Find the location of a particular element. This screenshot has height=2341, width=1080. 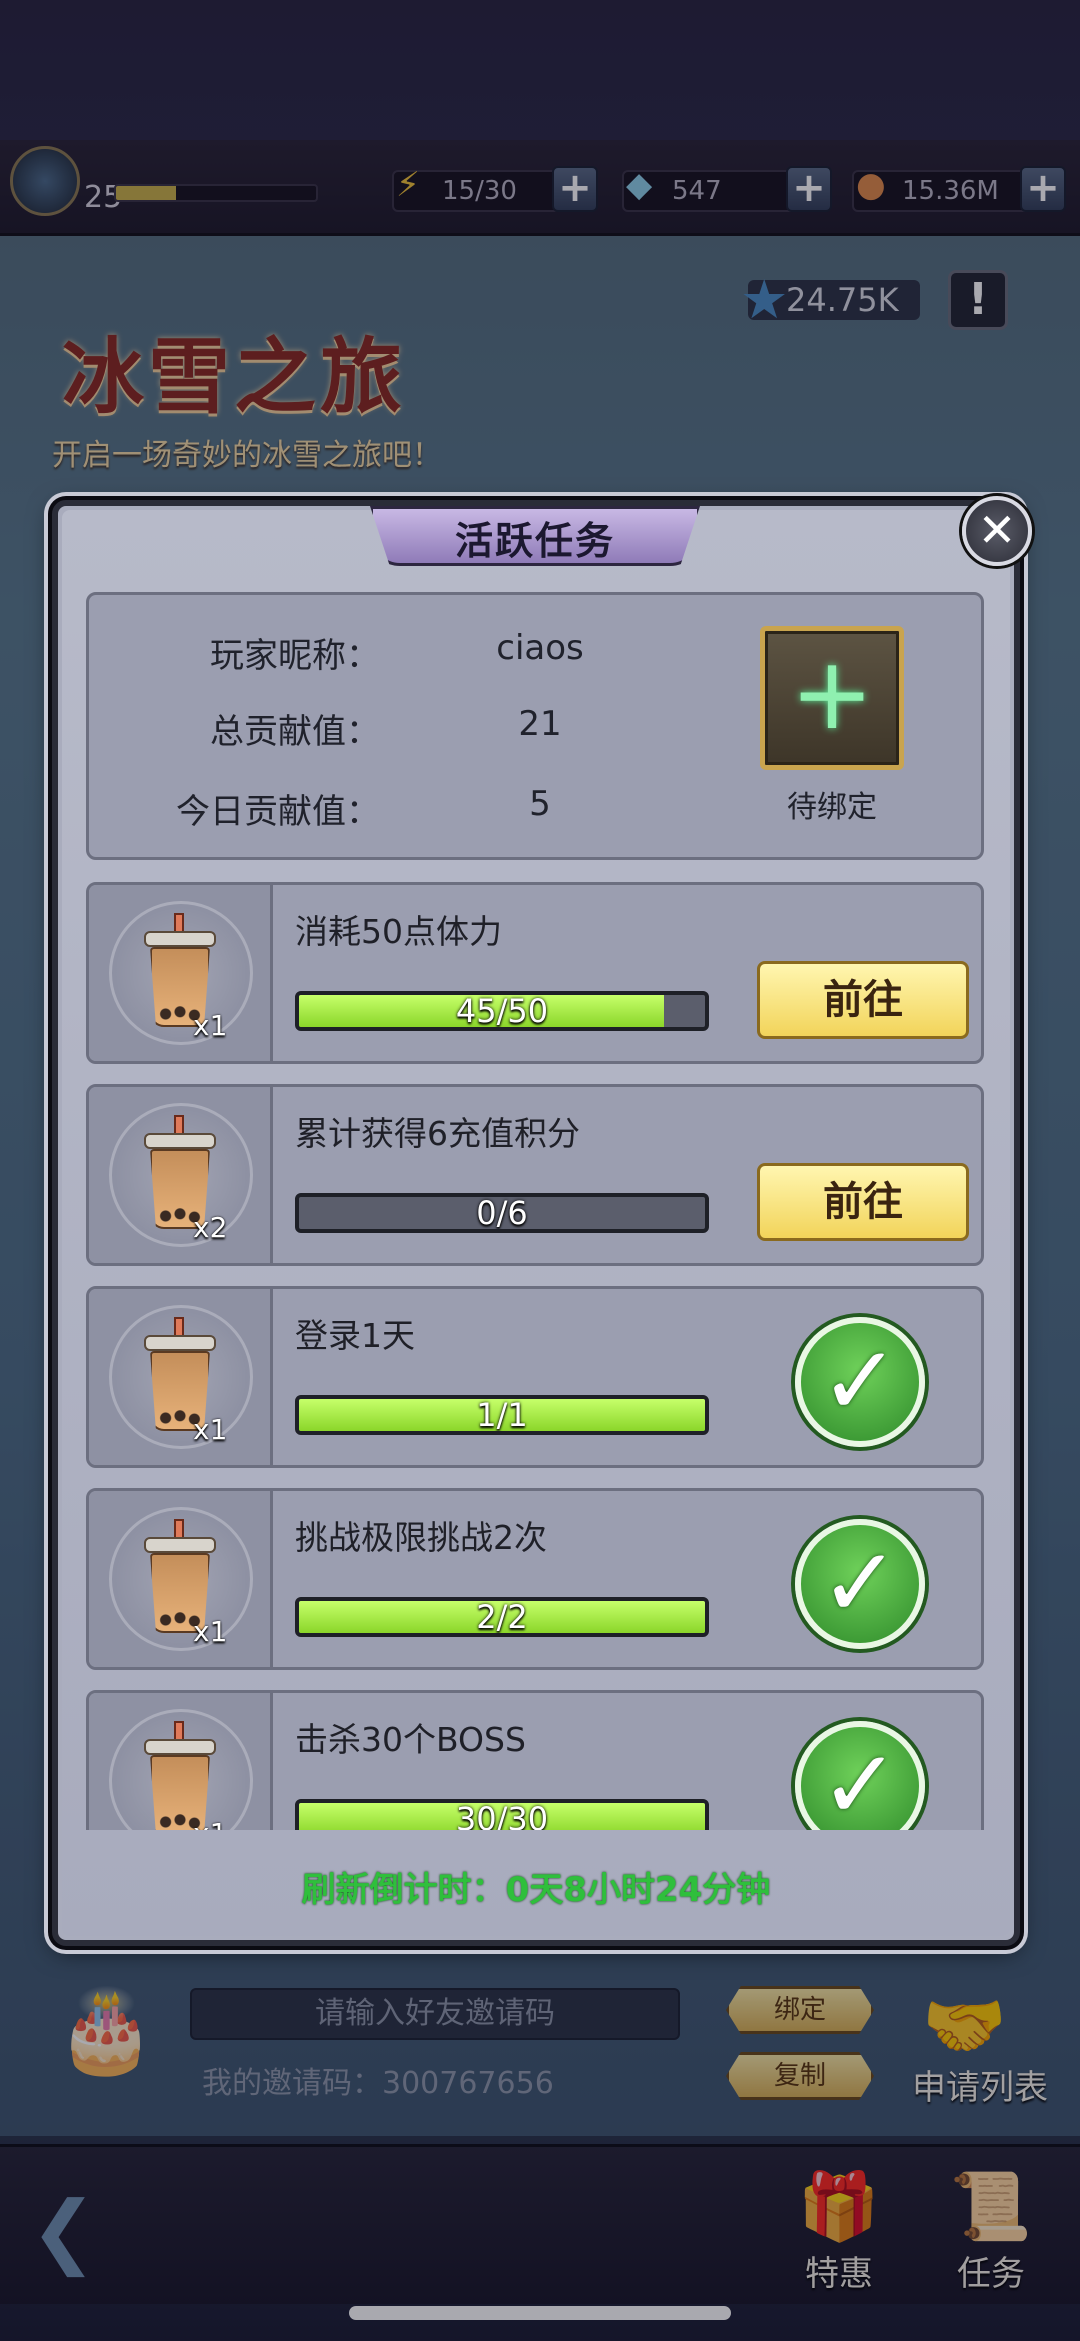

task-progress-bar: 30/30 is located at coordinates (502, 1814).